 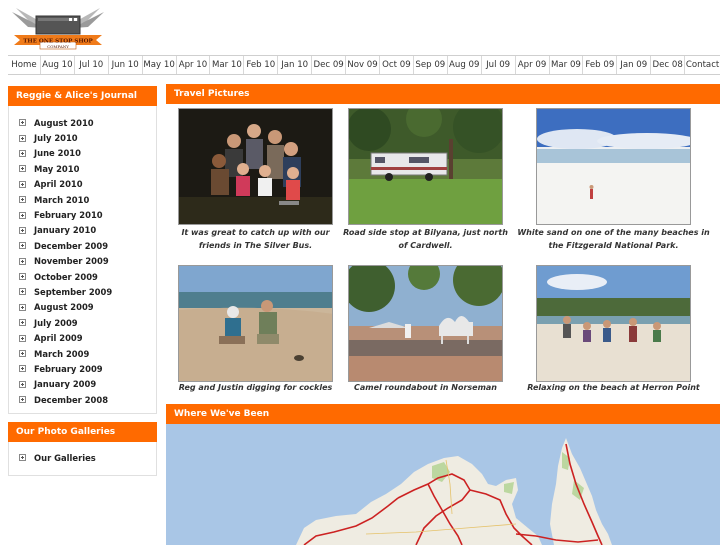 What do you see at coordinates (255, 387) in the screenshot?
I see `photo-caption: Reg and Justin digging for cockles` at bounding box center [255, 387].